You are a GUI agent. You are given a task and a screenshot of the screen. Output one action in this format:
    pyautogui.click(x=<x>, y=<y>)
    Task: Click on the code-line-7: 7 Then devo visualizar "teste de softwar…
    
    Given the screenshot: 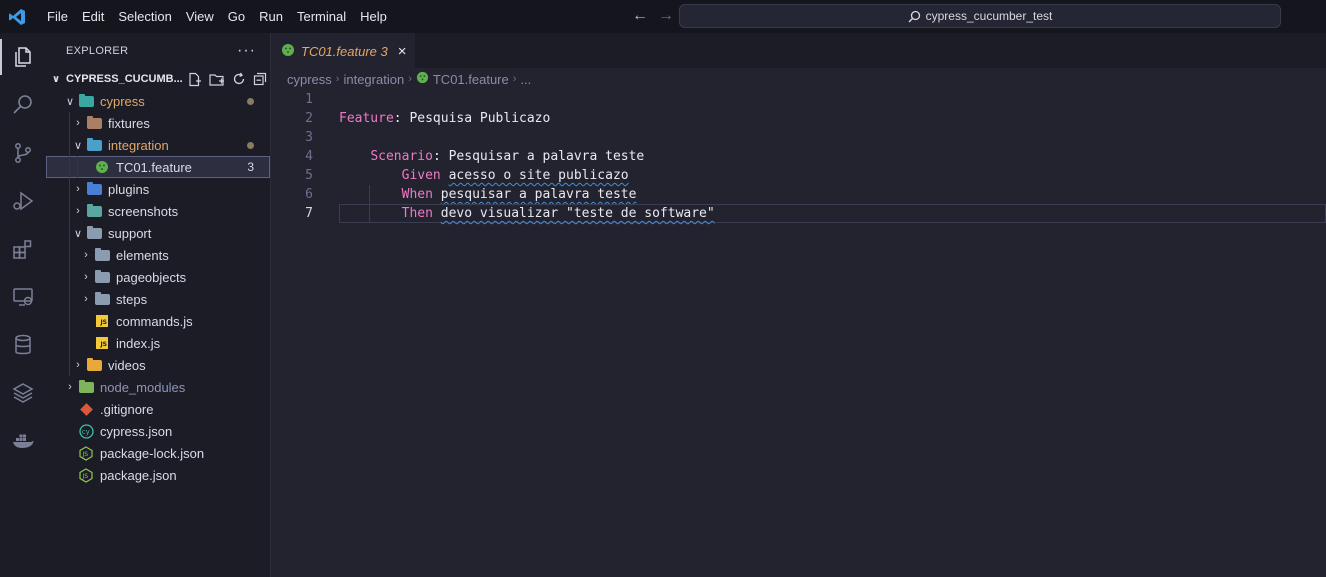 What is the action you would take?
    pyautogui.click(x=798, y=213)
    